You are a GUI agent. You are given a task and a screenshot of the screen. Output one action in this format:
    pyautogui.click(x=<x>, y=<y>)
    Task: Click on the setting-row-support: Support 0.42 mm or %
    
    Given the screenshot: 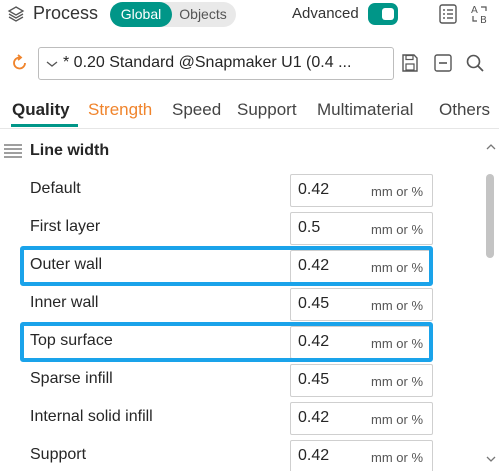 What is the action you would take?
    pyautogui.click(x=240, y=454)
    